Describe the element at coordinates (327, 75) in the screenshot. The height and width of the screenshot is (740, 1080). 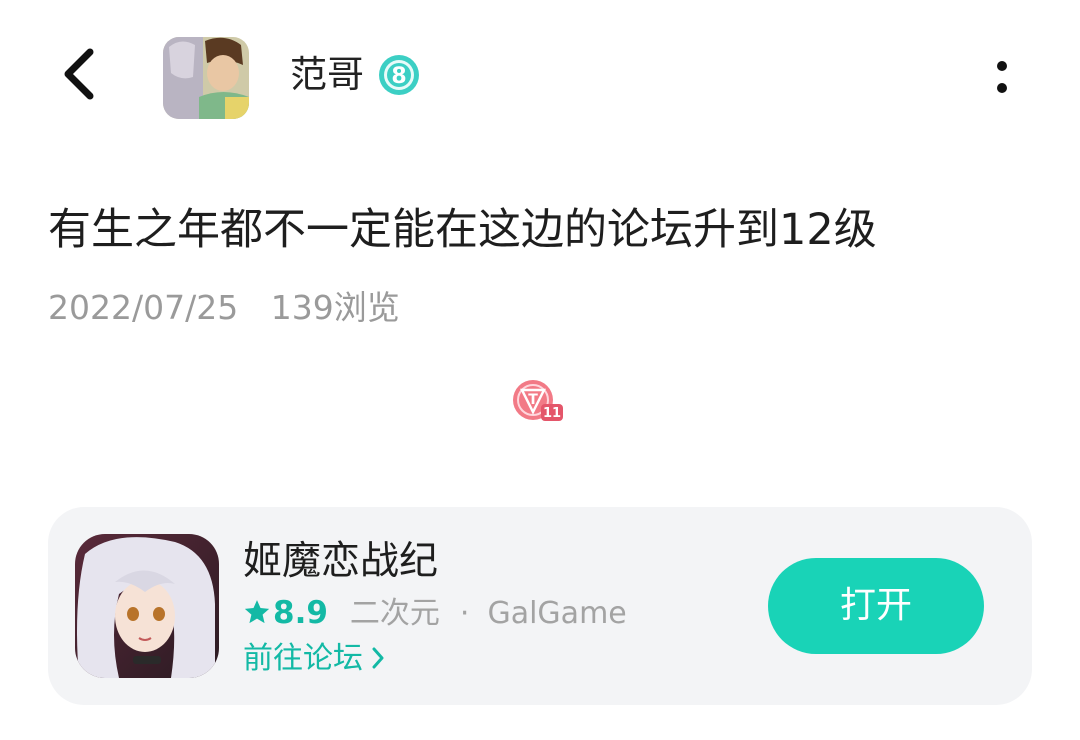
I see `username: 范哥` at that location.